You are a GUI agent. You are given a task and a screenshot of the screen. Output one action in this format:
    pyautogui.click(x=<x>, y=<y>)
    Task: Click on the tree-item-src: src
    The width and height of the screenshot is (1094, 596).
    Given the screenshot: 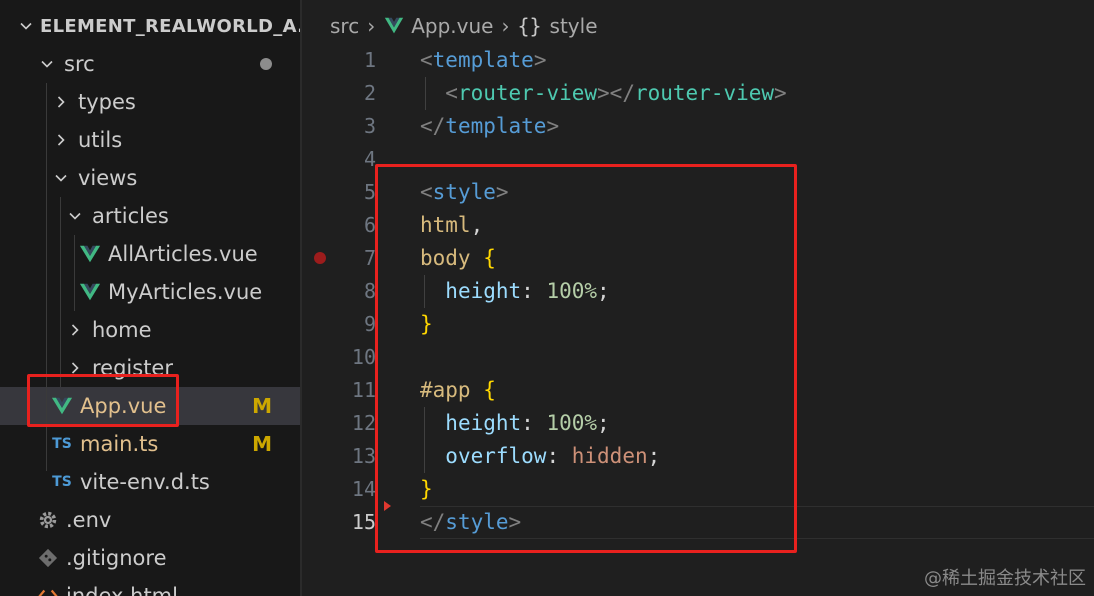 What is the action you would take?
    pyautogui.click(x=150, y=64)
    